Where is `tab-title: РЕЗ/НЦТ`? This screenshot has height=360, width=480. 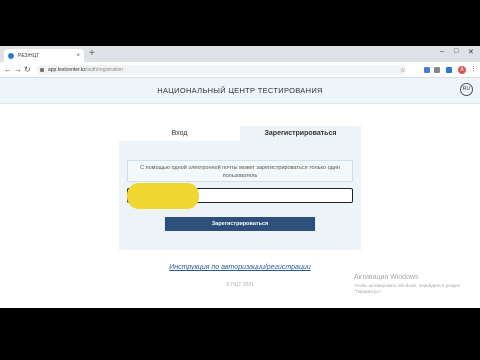 tab-title: РЕЗ/НЦТ is located at coordinates (29, 55).